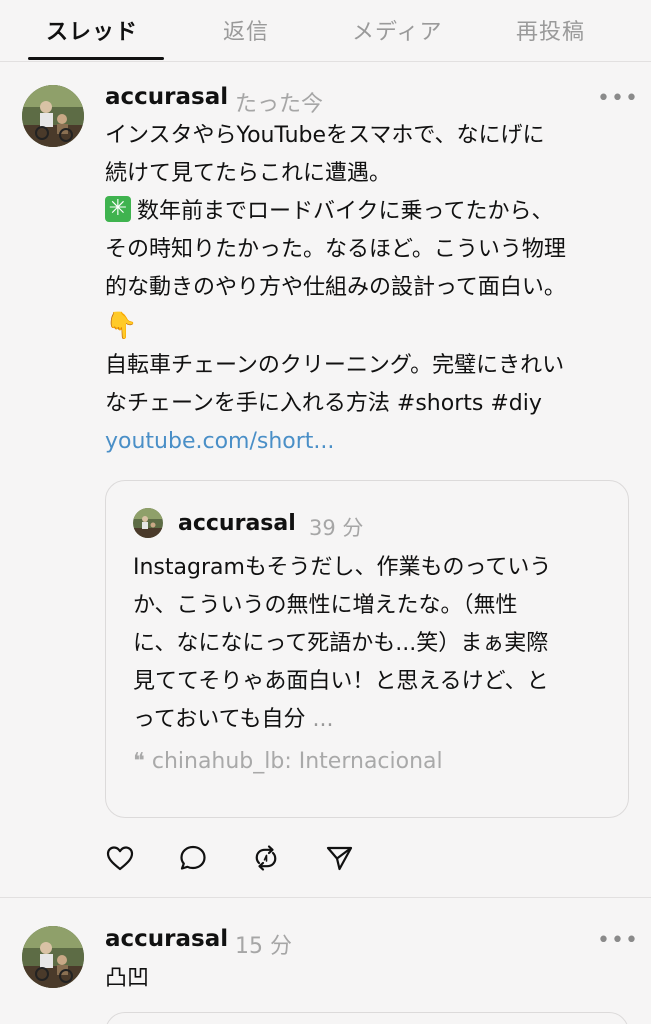 This screenshot has height=1024, width=651. I want to click on tab-reposts: 再投稿, so click(550, 30).